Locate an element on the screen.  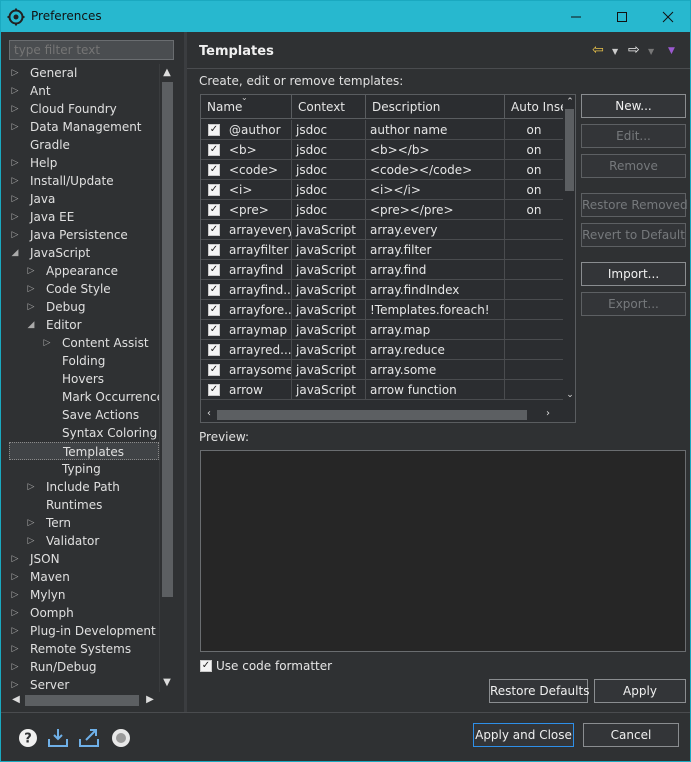
maximize-button is located at coordinates (622, 16).